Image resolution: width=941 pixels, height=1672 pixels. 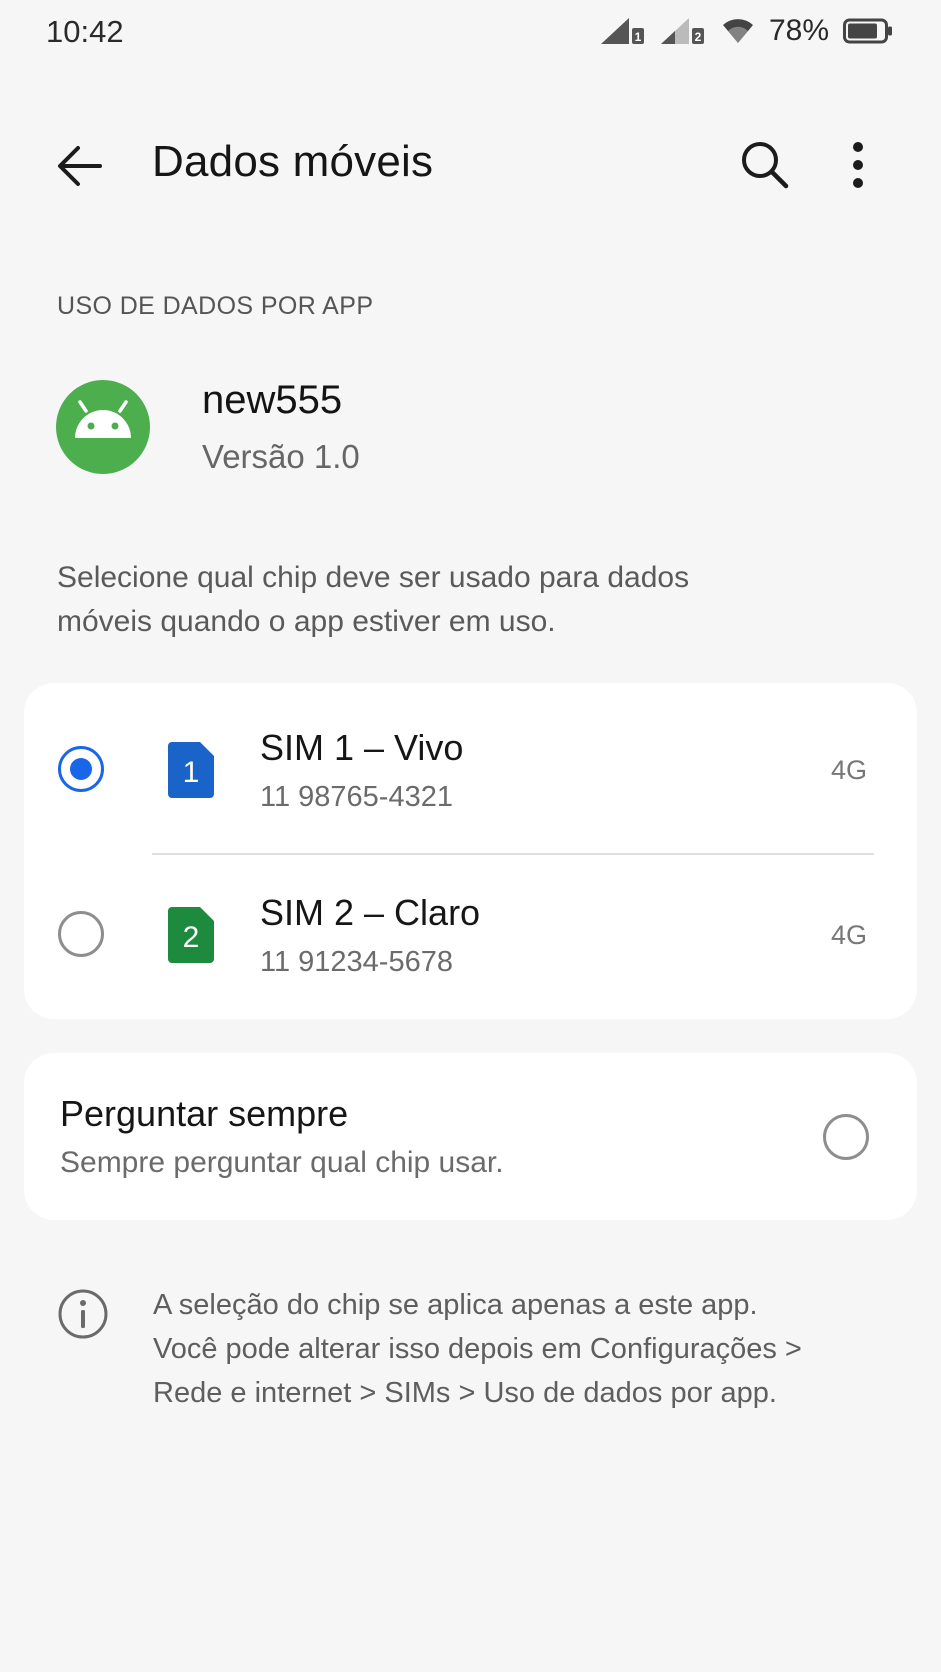 I want to click on android-icon, so click(x=103, y=419).